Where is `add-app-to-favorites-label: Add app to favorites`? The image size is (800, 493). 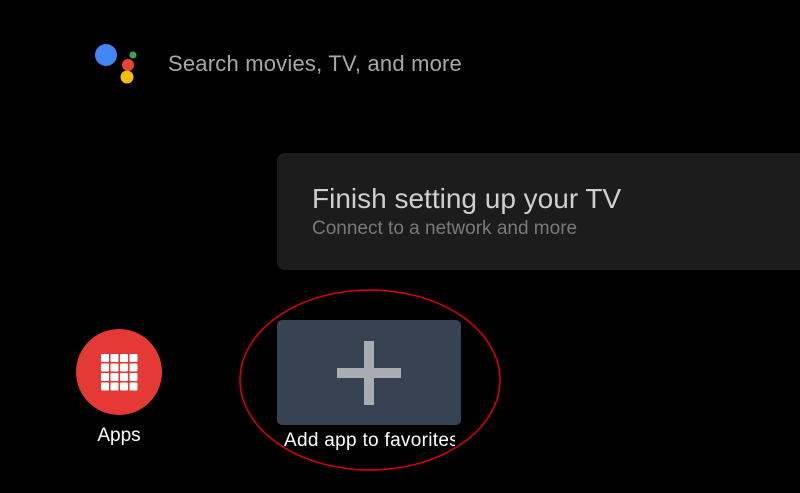
add-app-to-favorites-label: Add app to favorites is located at coordinates (369, 440).